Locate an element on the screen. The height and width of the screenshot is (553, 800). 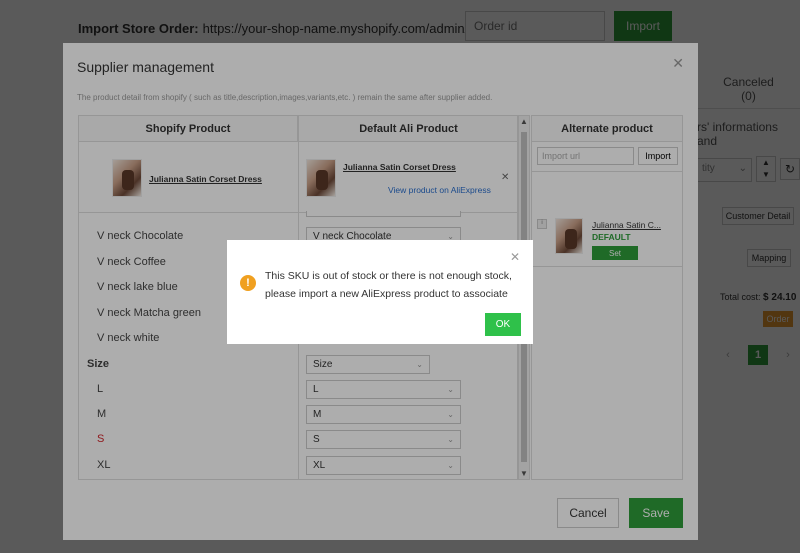
close-icon: ✕ is located at coordinates (515, 257).